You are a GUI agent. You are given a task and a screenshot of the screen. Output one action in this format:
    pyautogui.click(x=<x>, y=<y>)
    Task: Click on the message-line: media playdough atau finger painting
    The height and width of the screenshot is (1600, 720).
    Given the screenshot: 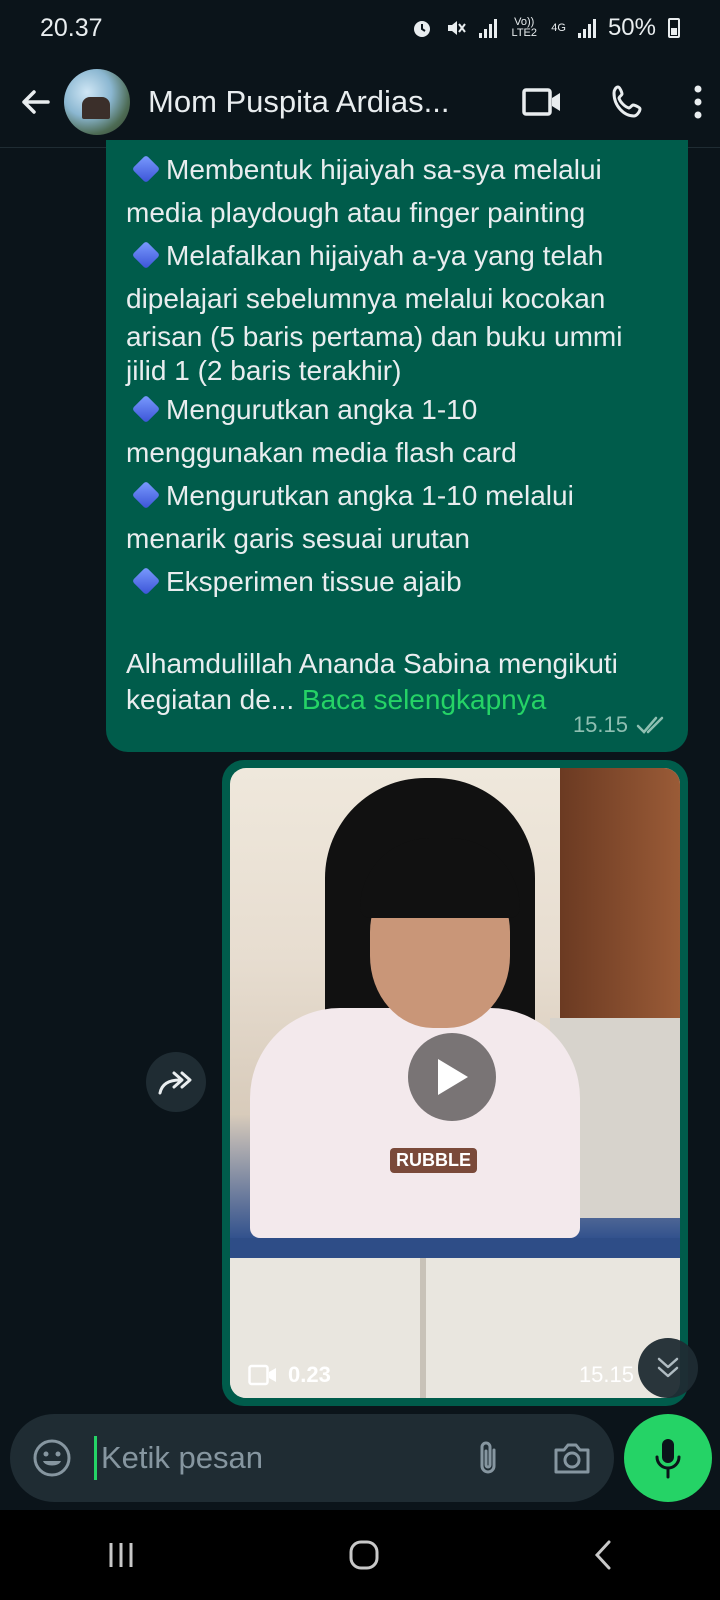 What is the action you would take?
    pyautogui.click(x=356, y=212)
    